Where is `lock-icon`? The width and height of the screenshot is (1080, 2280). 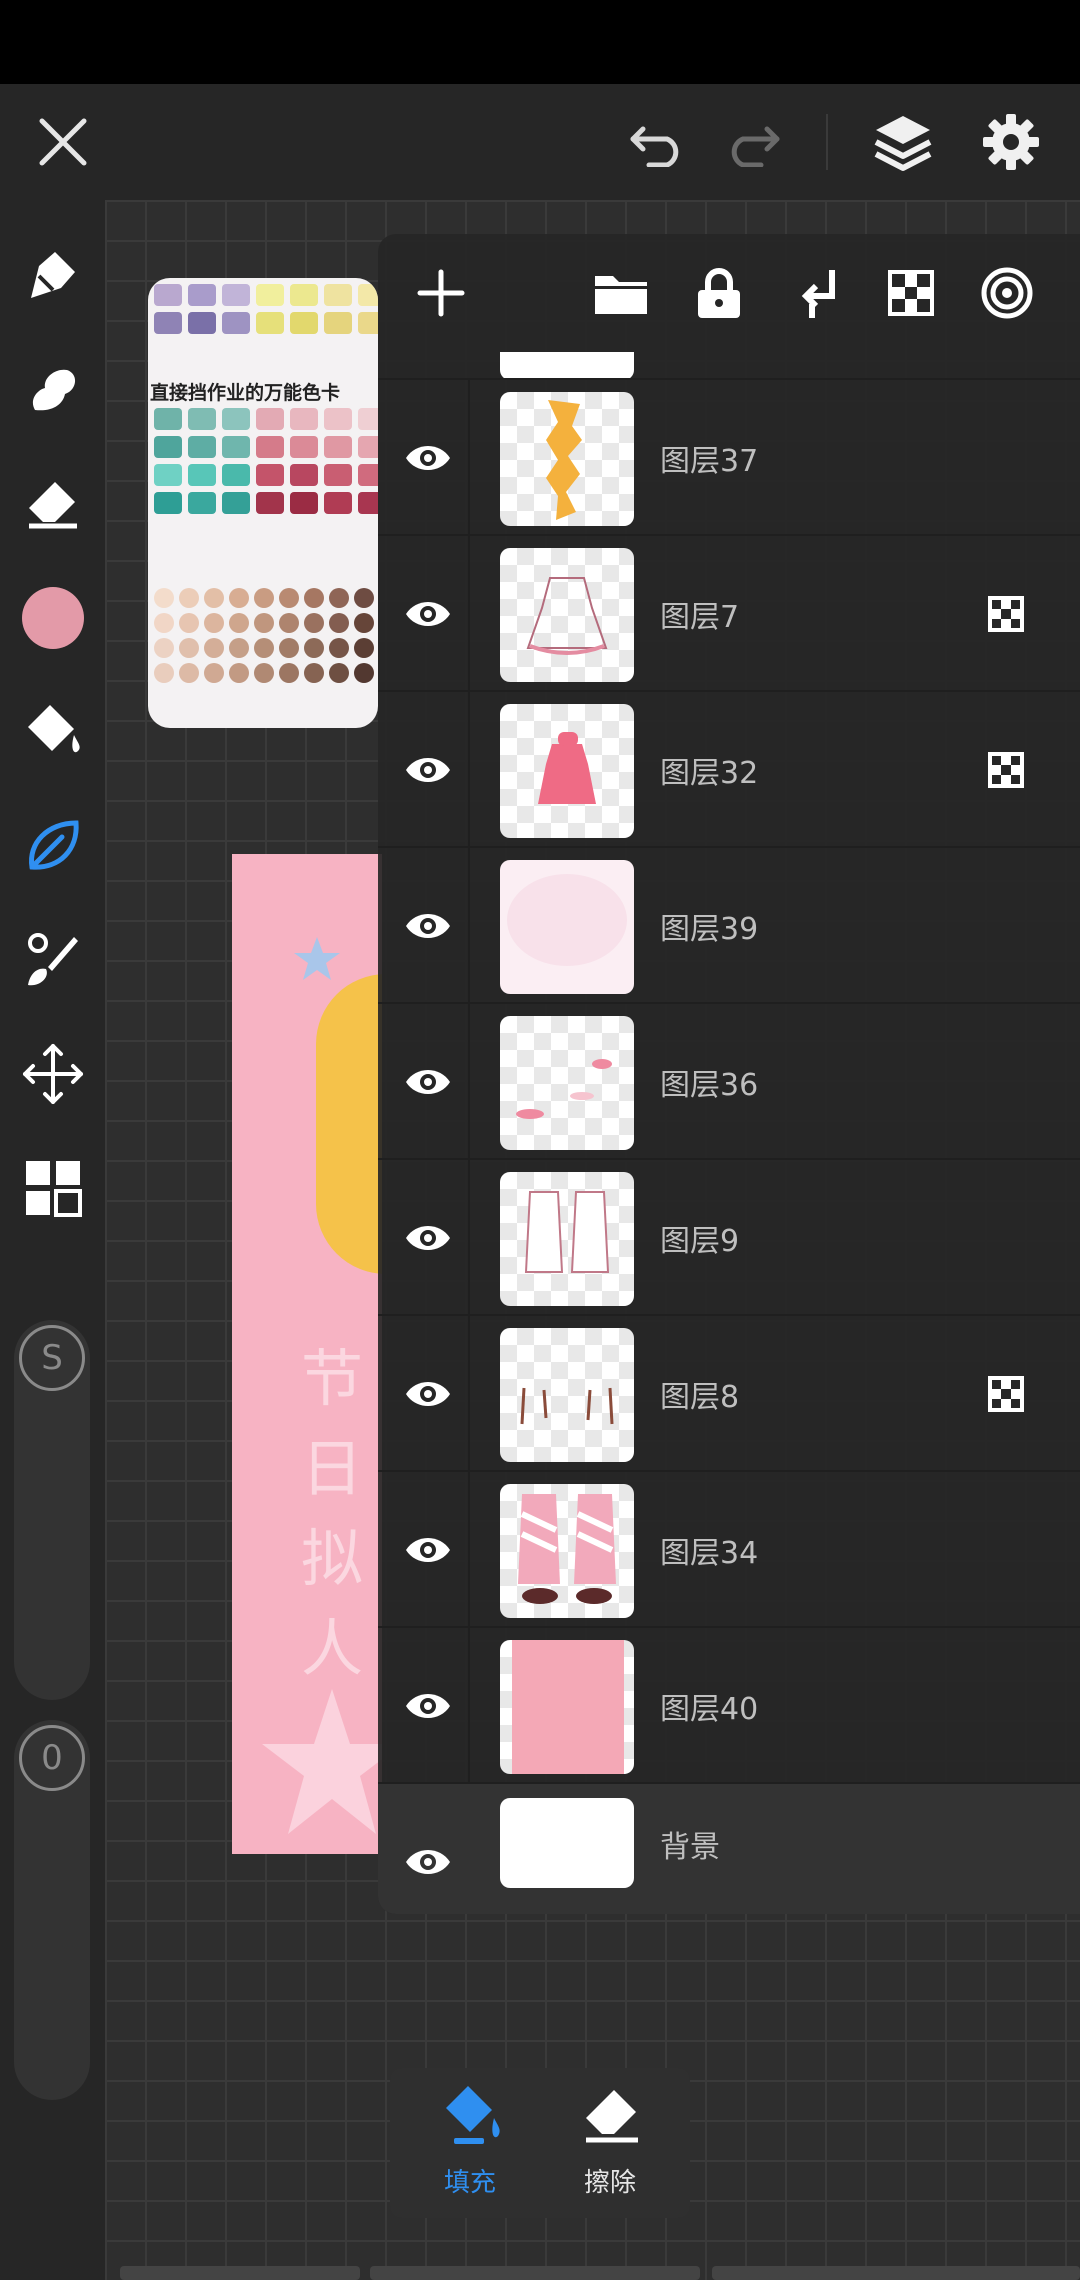 lock-icon is located at coordinates (719, 293).